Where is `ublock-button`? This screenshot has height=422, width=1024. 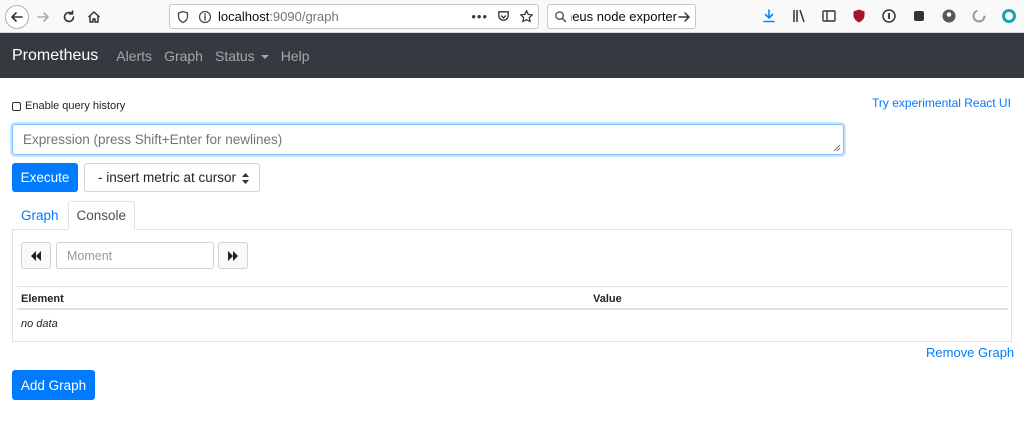
ublock-button is located at coordinates (859, 16).